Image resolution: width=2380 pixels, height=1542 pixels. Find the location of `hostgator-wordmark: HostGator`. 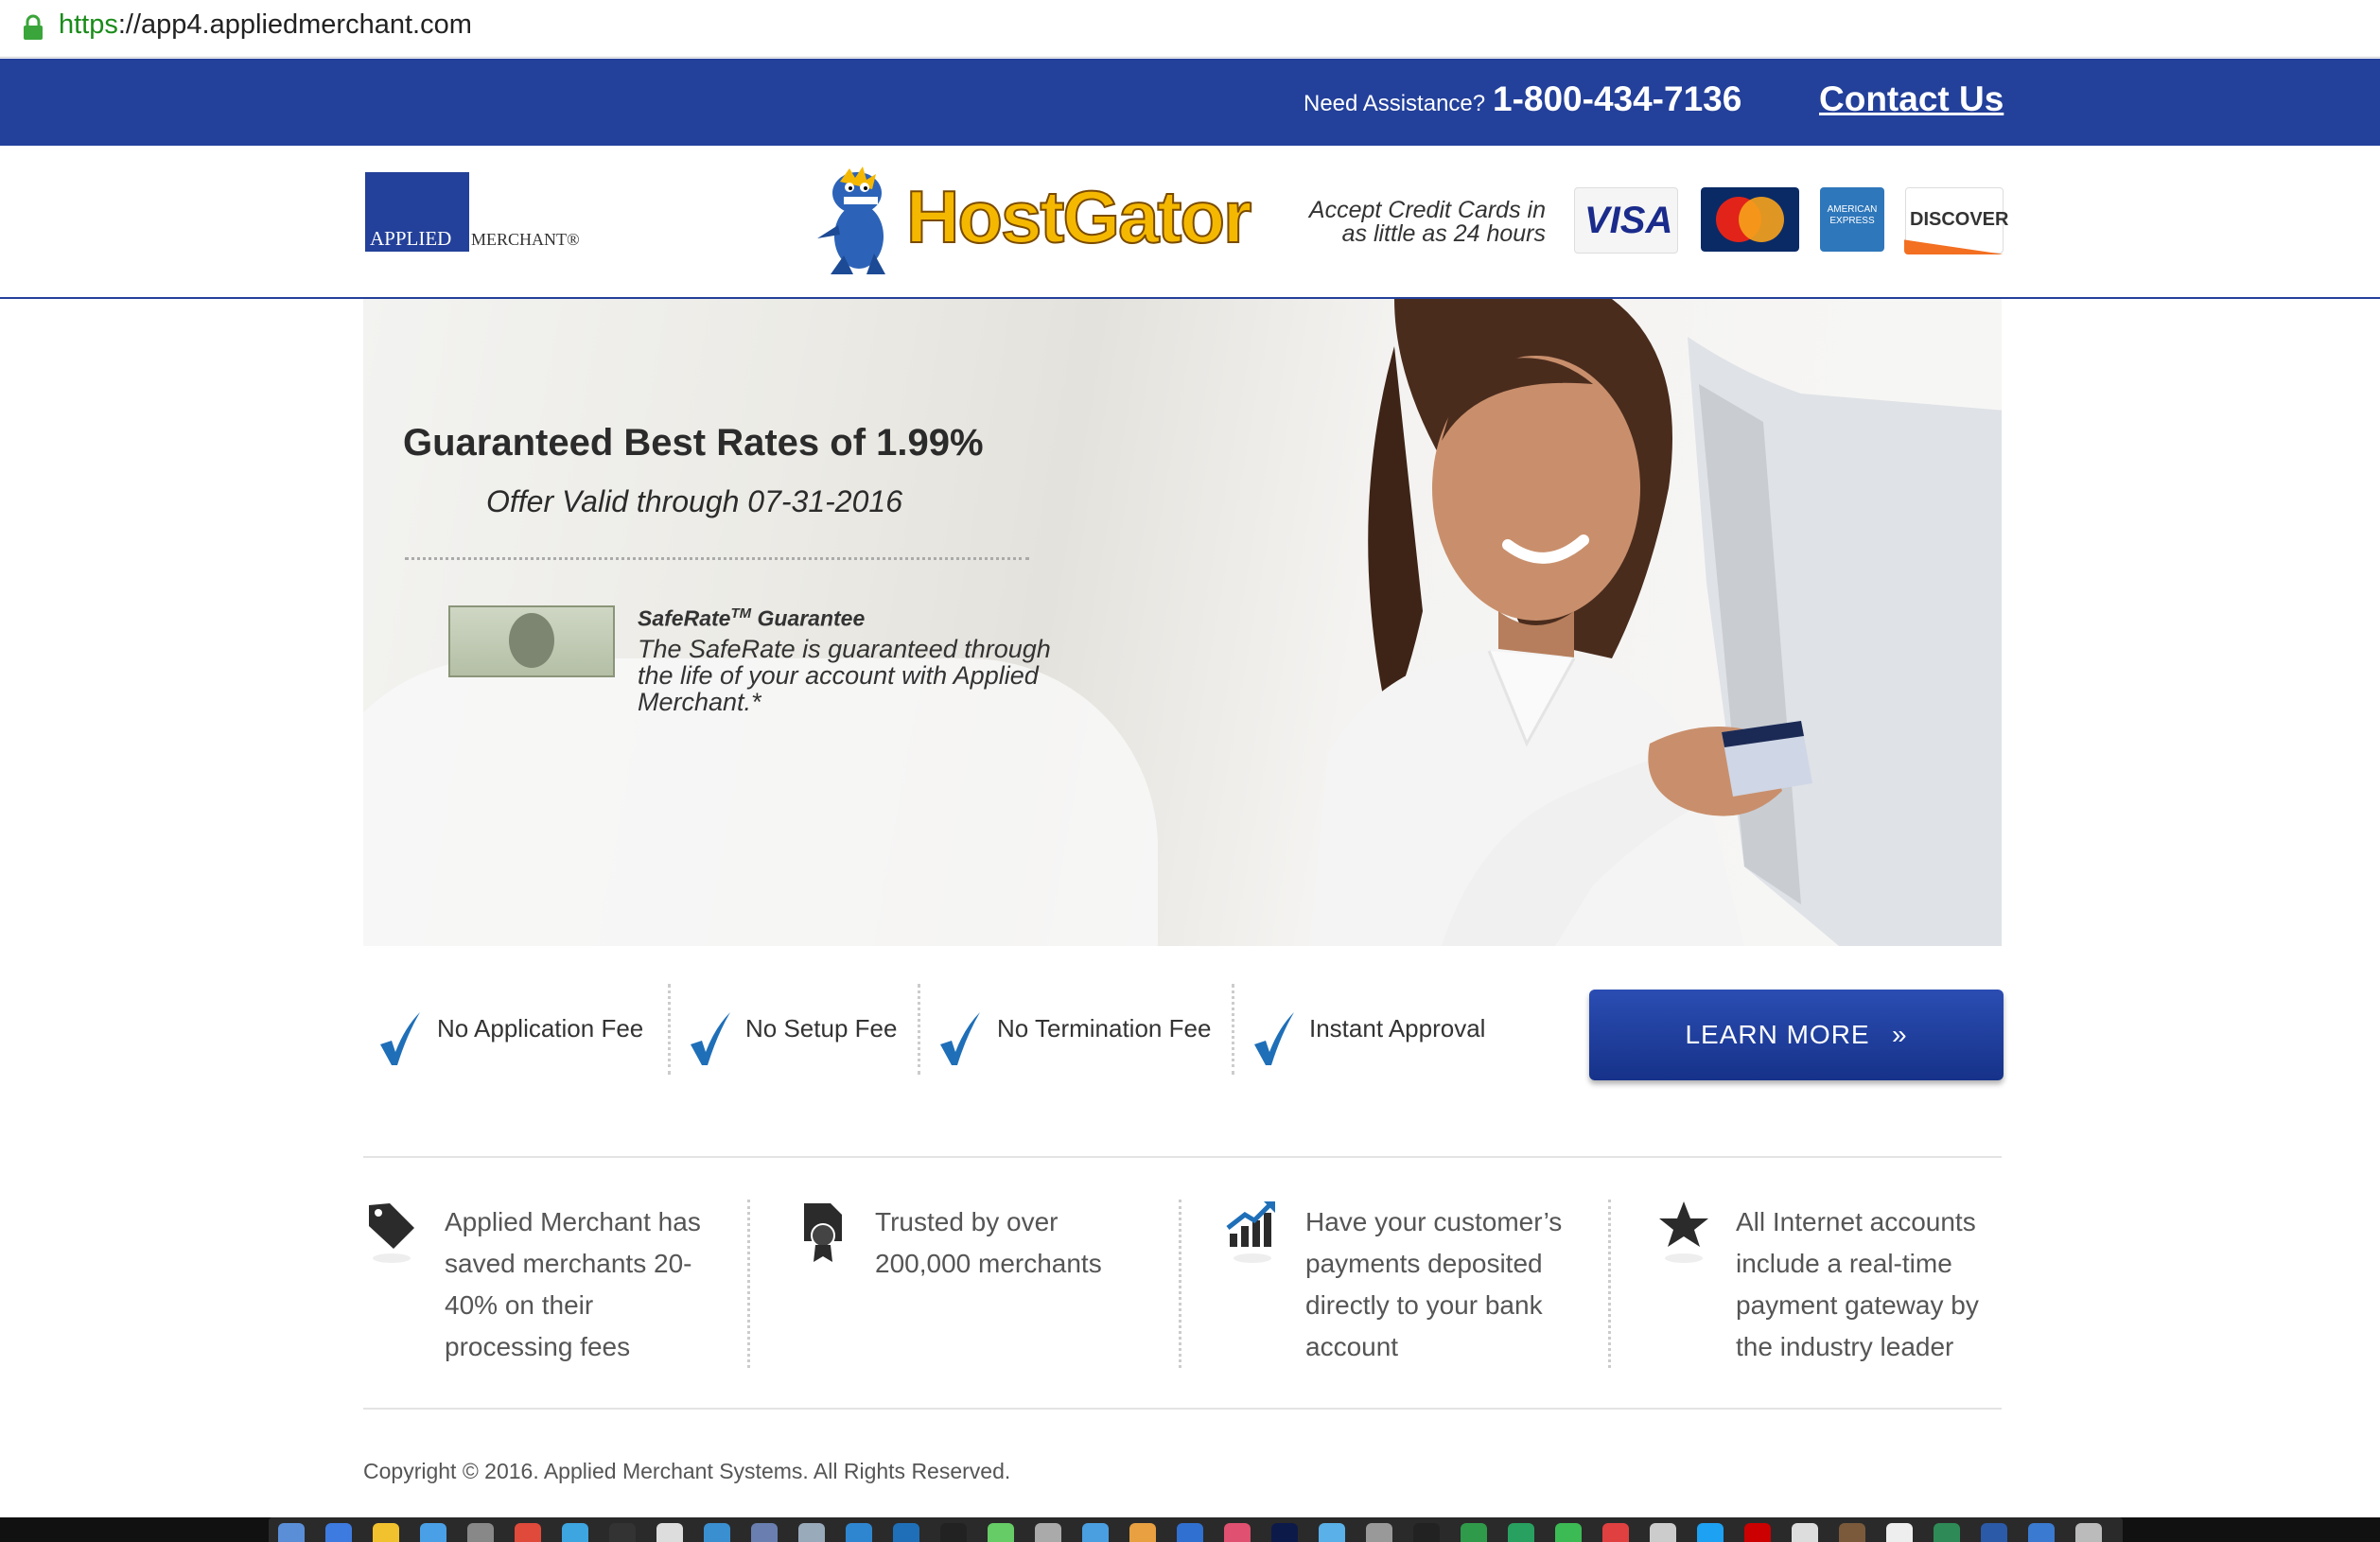

hostgator-wordmark: HostGator is located at coordinates (1078, 216).